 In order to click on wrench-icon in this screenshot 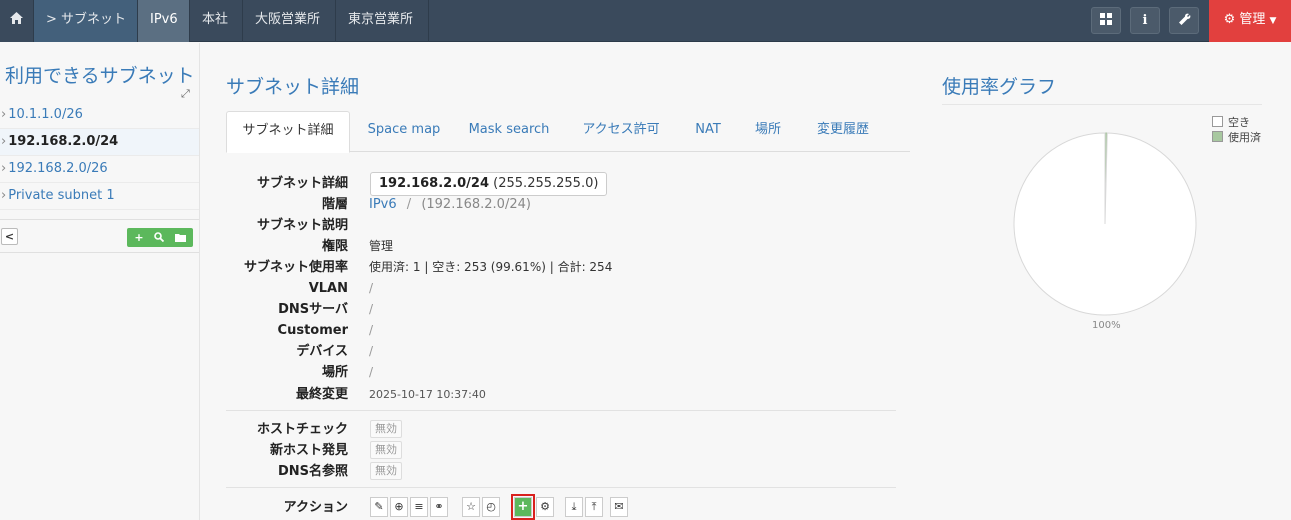, I will do `click(1184, 19)`.